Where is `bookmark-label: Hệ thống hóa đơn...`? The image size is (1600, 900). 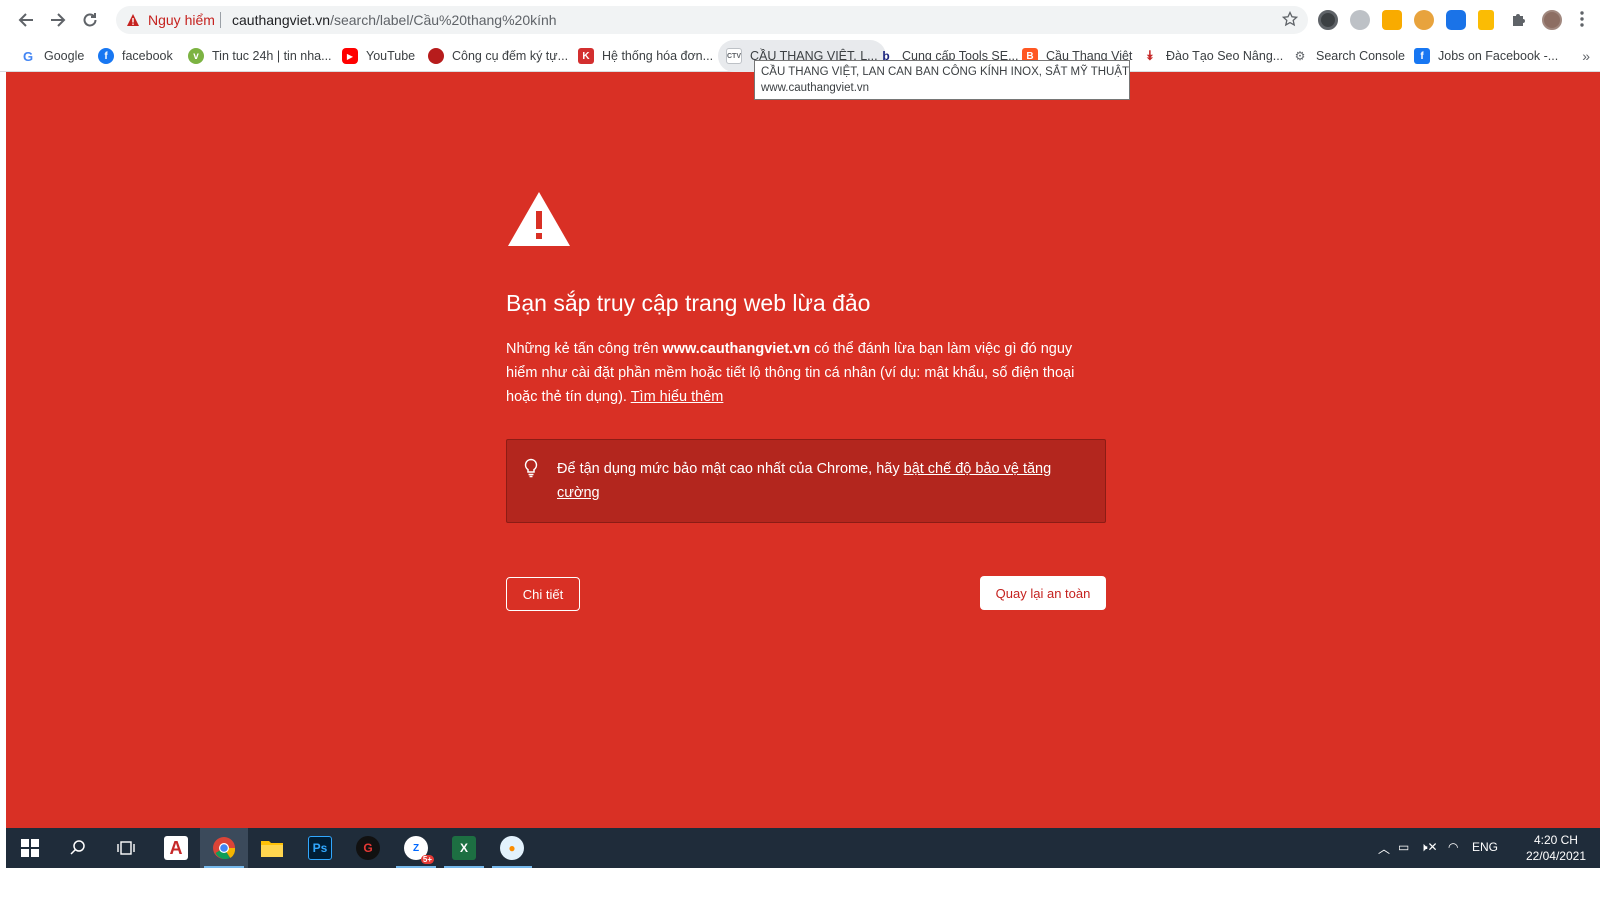 bookmark-label: Hệ thống hóa đơn... is located at coordinates (658, 56).